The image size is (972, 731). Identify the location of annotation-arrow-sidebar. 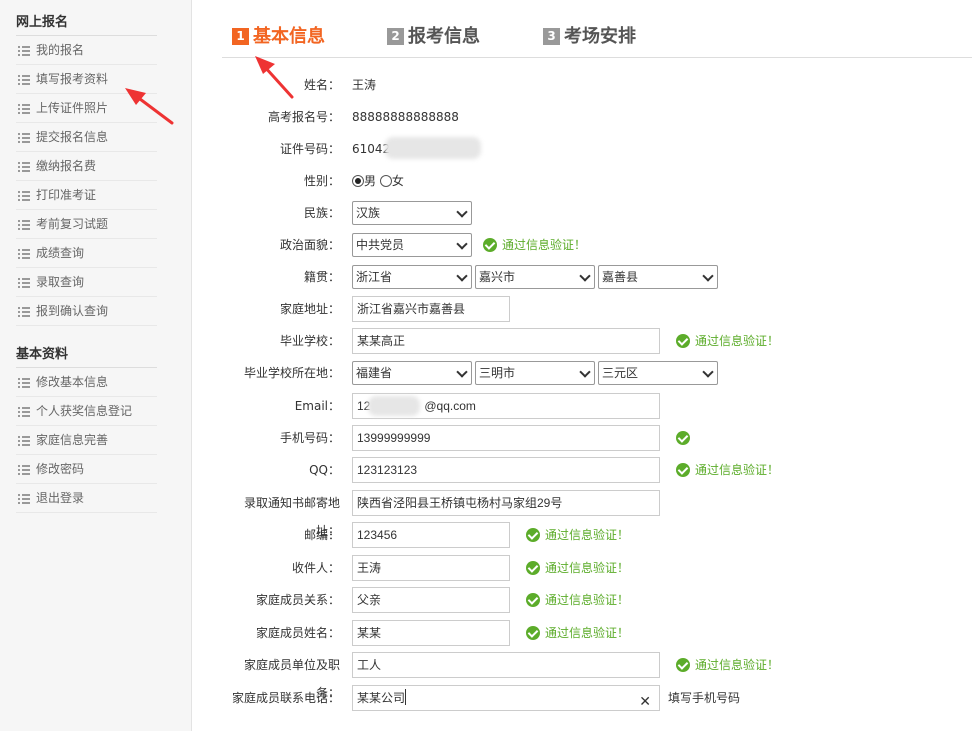
(149, 106).